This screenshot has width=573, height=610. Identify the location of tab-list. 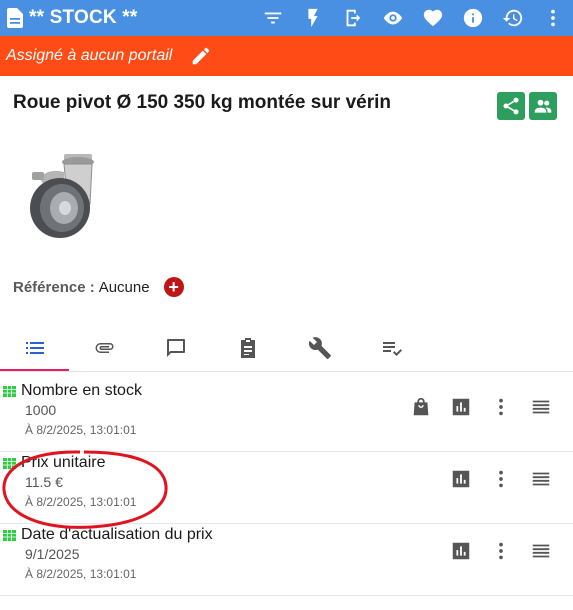
(35, 347).